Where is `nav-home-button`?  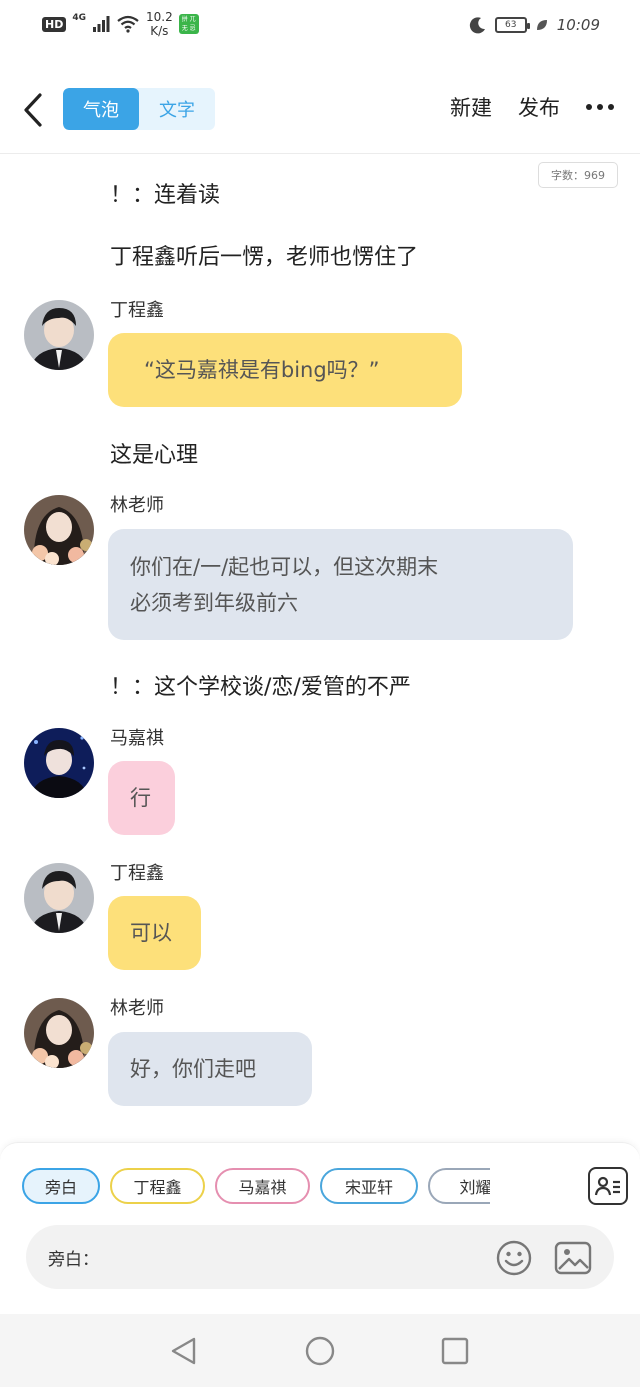
nav-home-button is located at coordinates (320, 1351).